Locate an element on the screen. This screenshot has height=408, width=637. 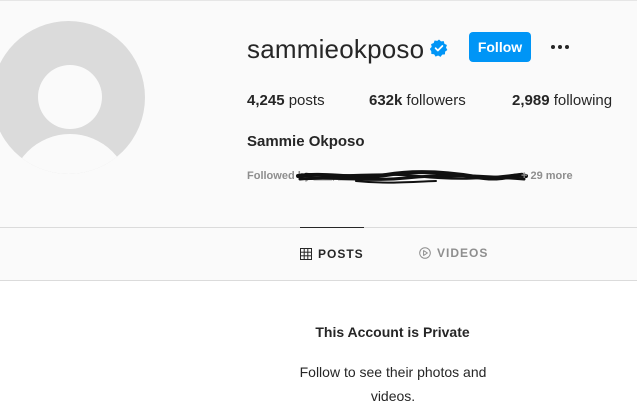
posts-count-stat: 4,245 posts is located at coordinates (286, 101).